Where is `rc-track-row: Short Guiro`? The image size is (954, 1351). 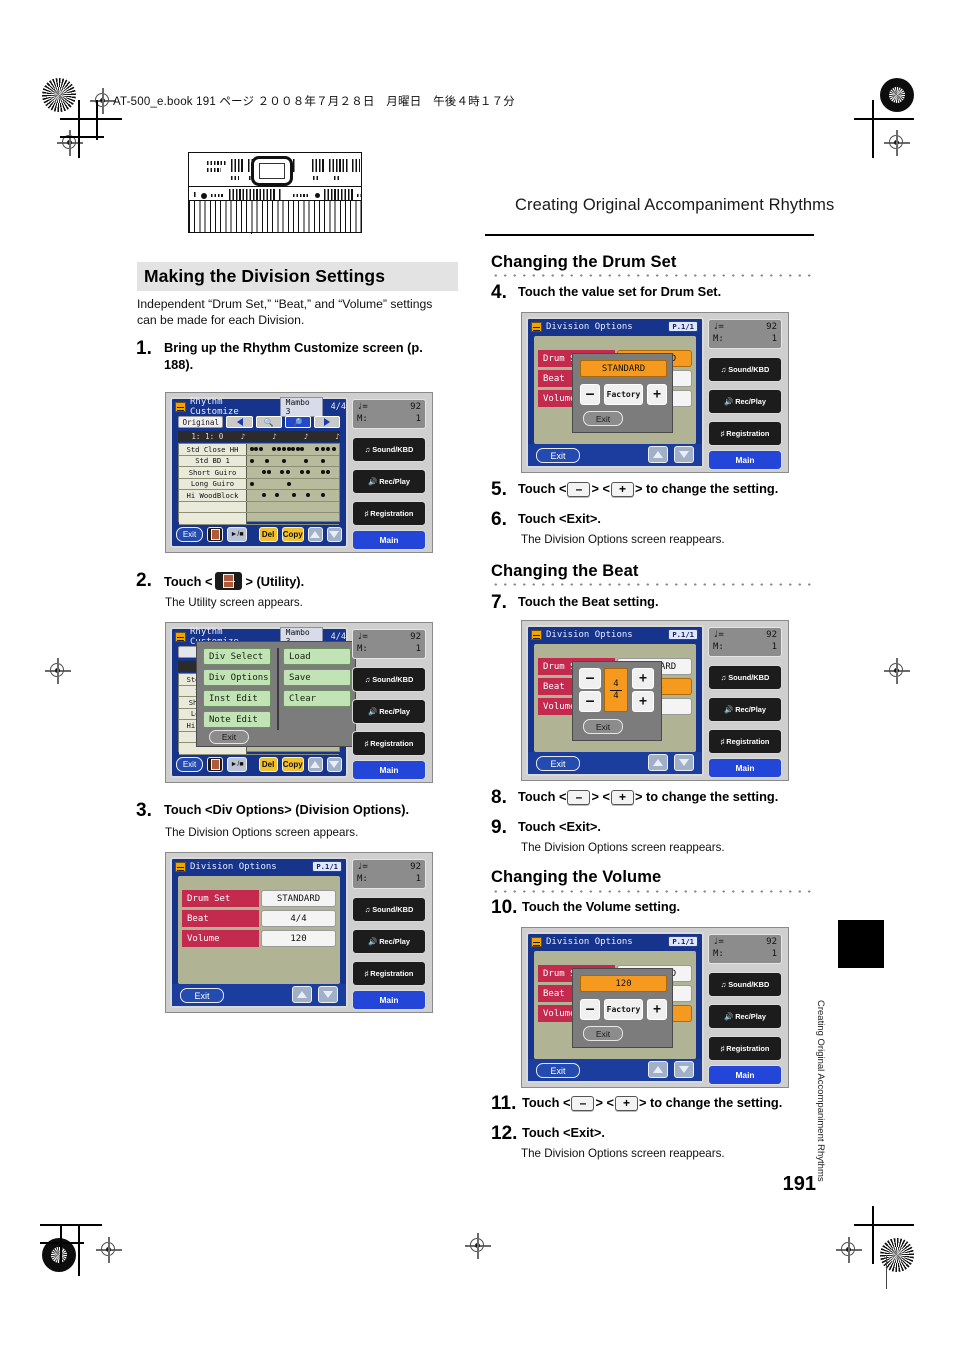
rc-track-row: Short Guiro is located at coordinates (259, 473).